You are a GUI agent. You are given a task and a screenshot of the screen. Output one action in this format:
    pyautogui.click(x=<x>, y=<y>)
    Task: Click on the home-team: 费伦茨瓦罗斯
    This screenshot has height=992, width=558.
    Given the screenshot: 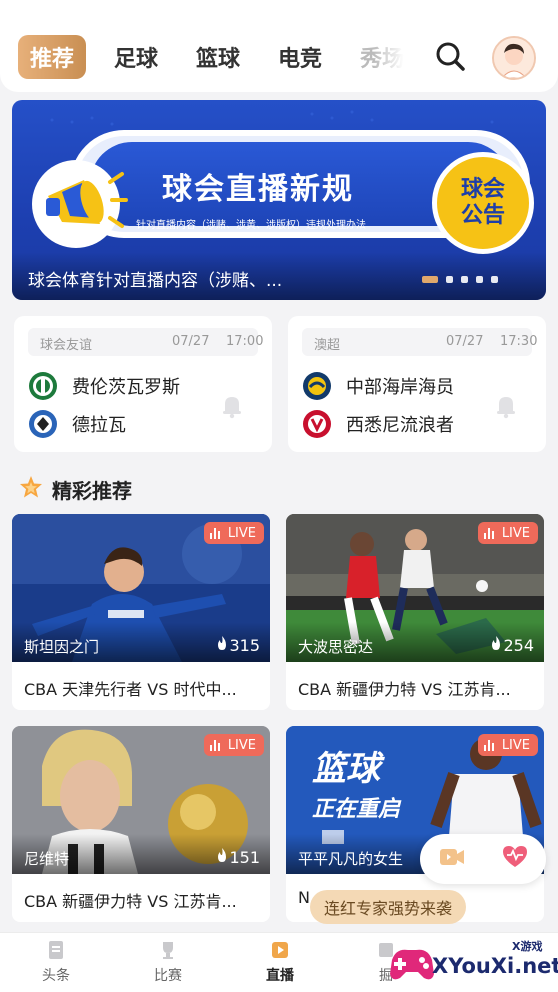 What is the action you would take?
    pyautogui.click(x=104, y=386)
    